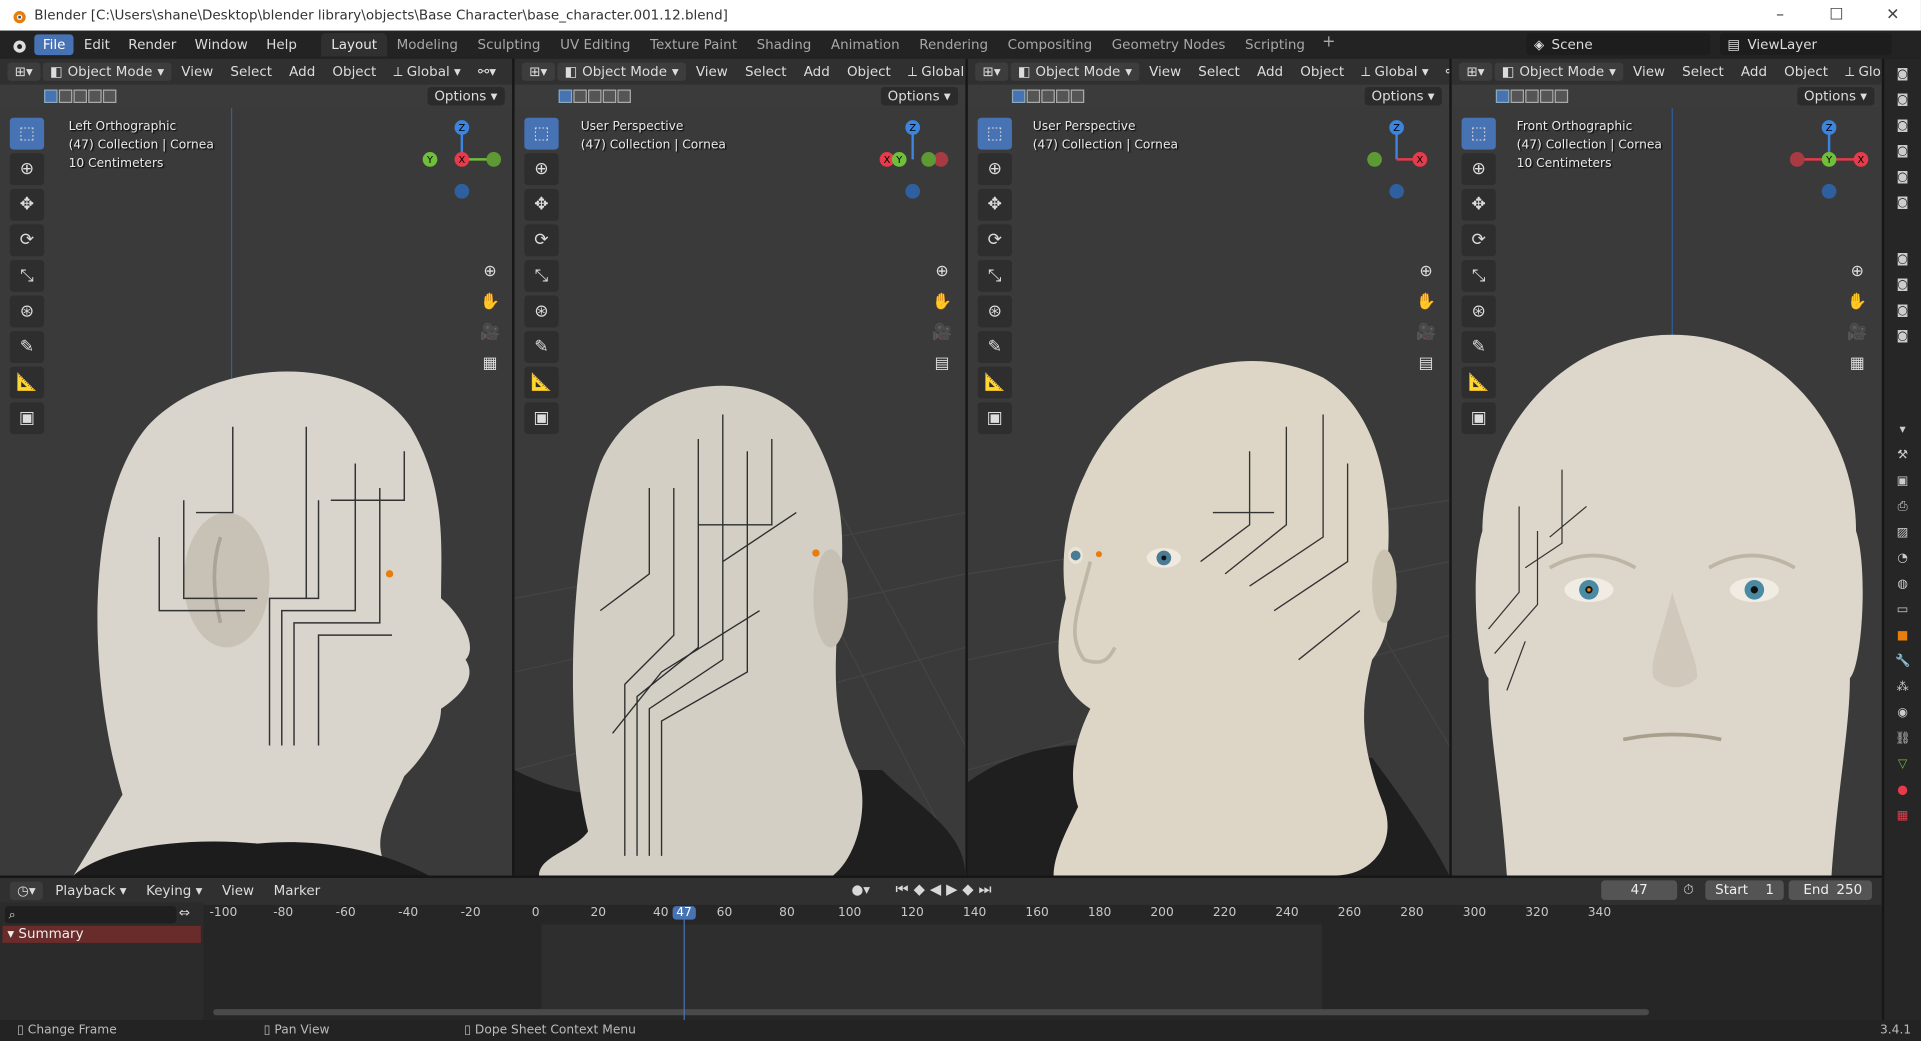 This screenshot has width=1921, height=1041. Describe the element at coordinates (296, 890) in the screenshot. I see `menu-marker: Marker` at that location.